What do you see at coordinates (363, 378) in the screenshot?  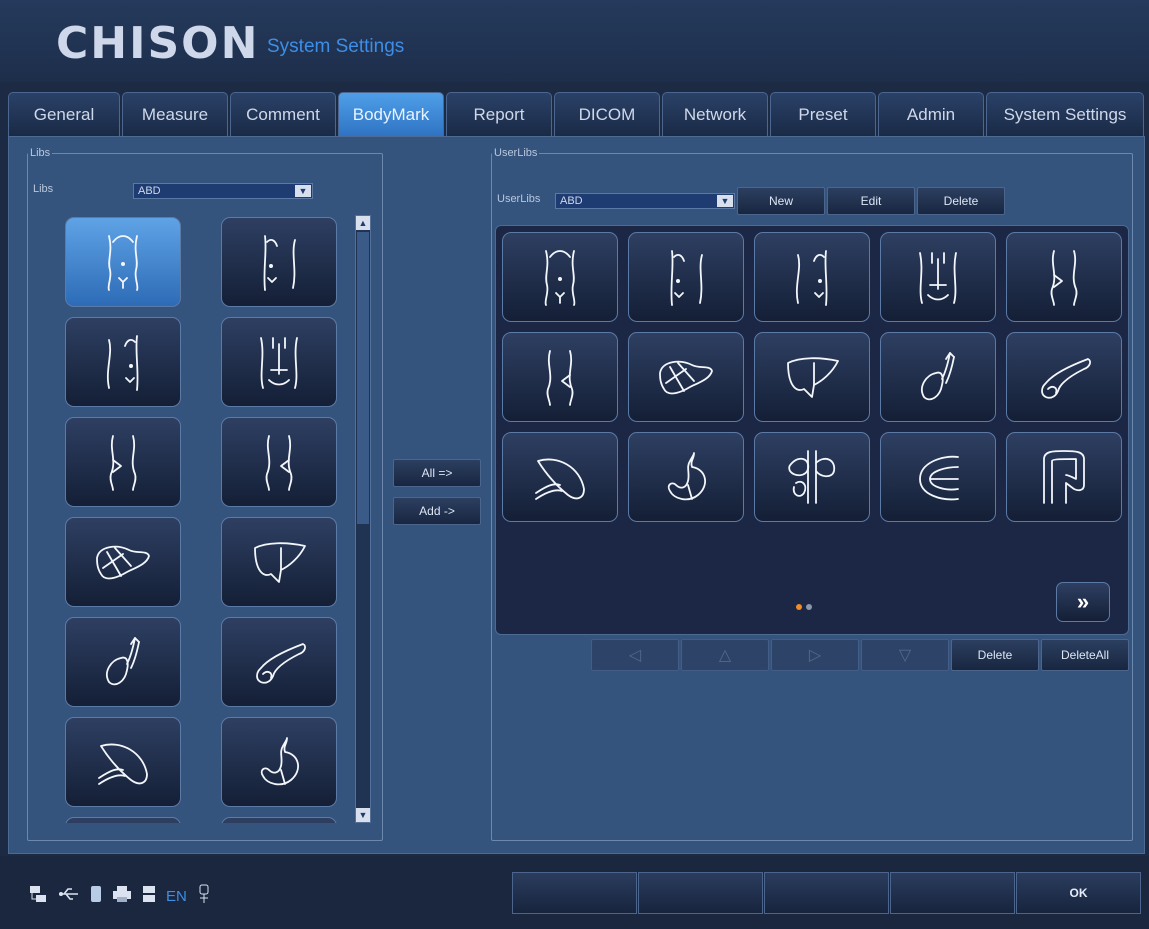 I see `scroll-thumb` at bounding box center [363, 378].